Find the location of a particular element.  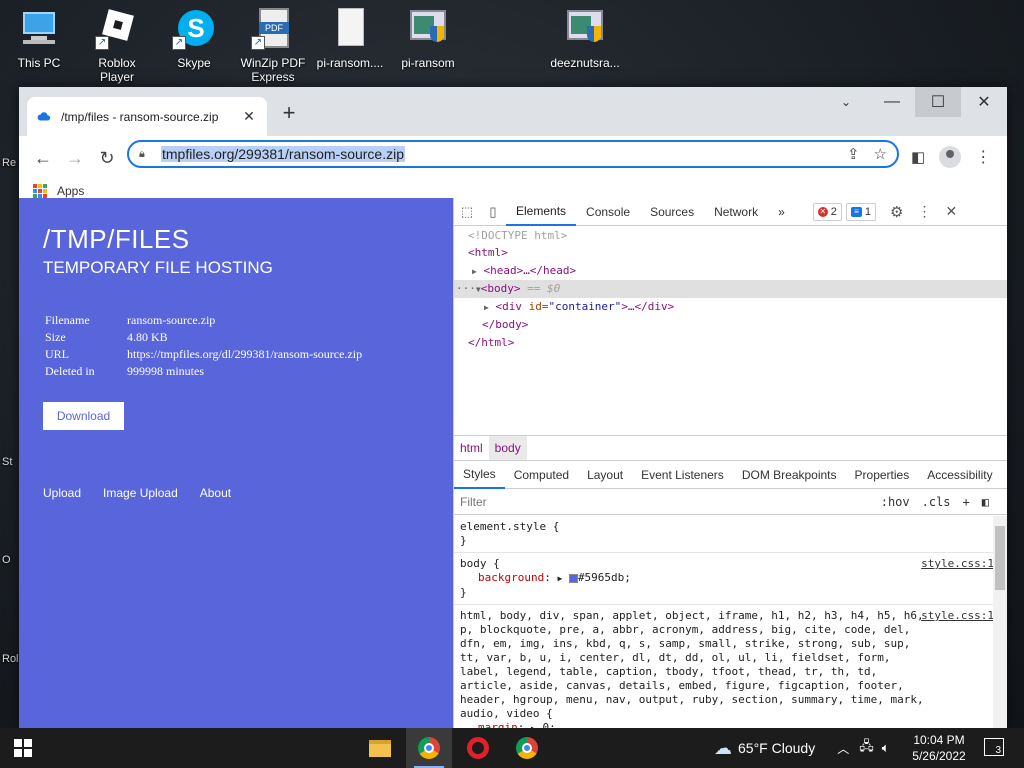

dom-html-close: </html> is located at coordinates (730, 342).